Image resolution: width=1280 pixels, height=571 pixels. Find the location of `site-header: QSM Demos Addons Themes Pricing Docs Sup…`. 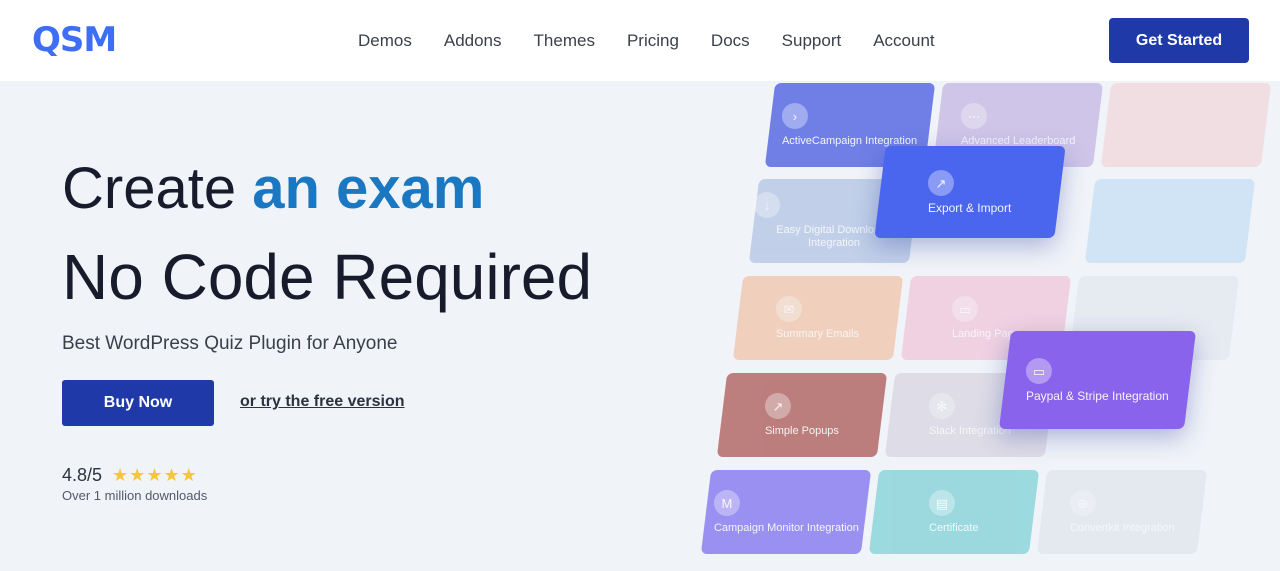

site-header: QSM Demos Addons Themes Pricing Docs Sup… is located at coordinates (640, 40).